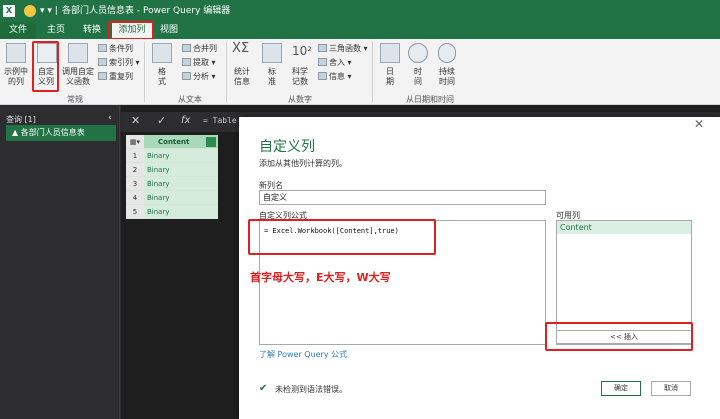 The width and height of the screenshot is (720, 419). I want to click on parse-icon, so click(186, 76).